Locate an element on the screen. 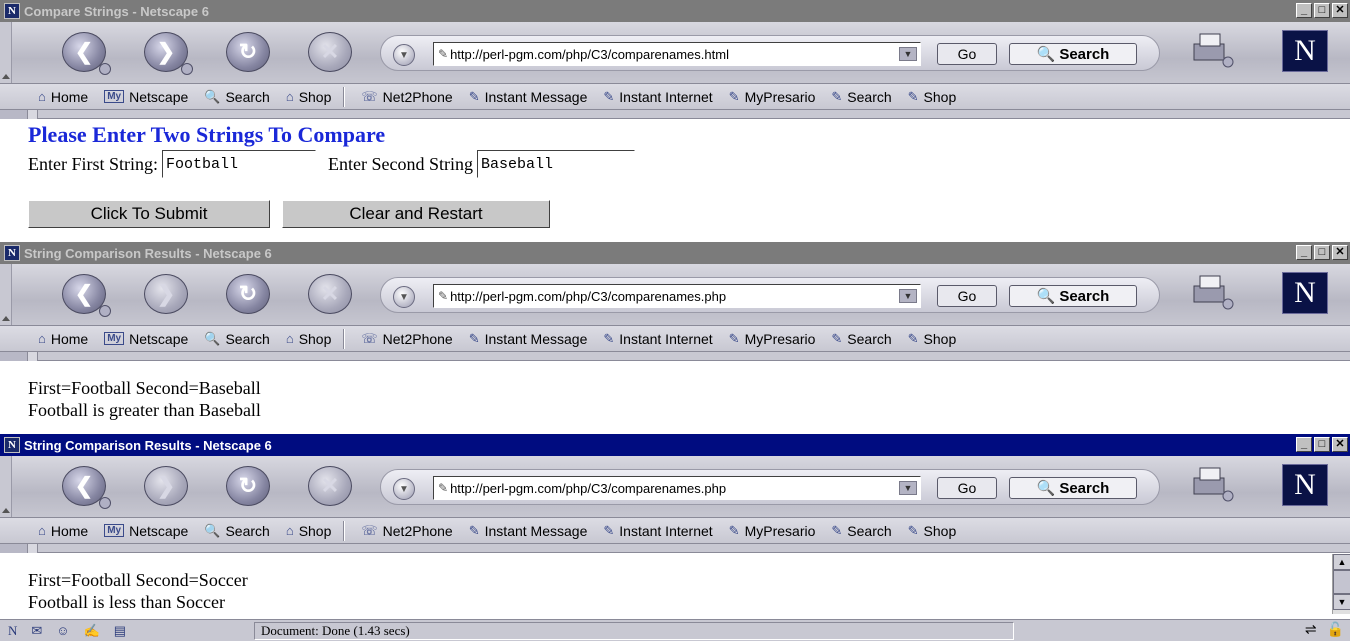 The width and height of the screenshot is (1350, 641). window-title-bar: N Compare Strings - Netscape 6 _ □ ✕ is located at coordinates (675, 11).